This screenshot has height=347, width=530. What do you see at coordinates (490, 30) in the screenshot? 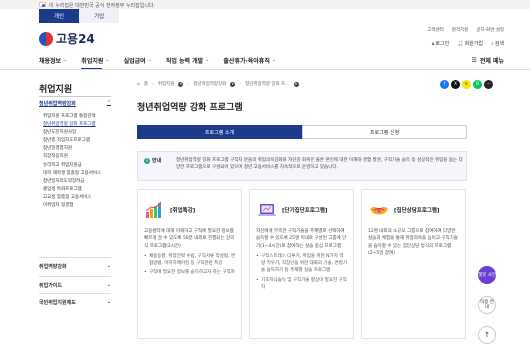
I see `util-link-display-settings: 글자·화면 설정` at bounding box center [490, 30].